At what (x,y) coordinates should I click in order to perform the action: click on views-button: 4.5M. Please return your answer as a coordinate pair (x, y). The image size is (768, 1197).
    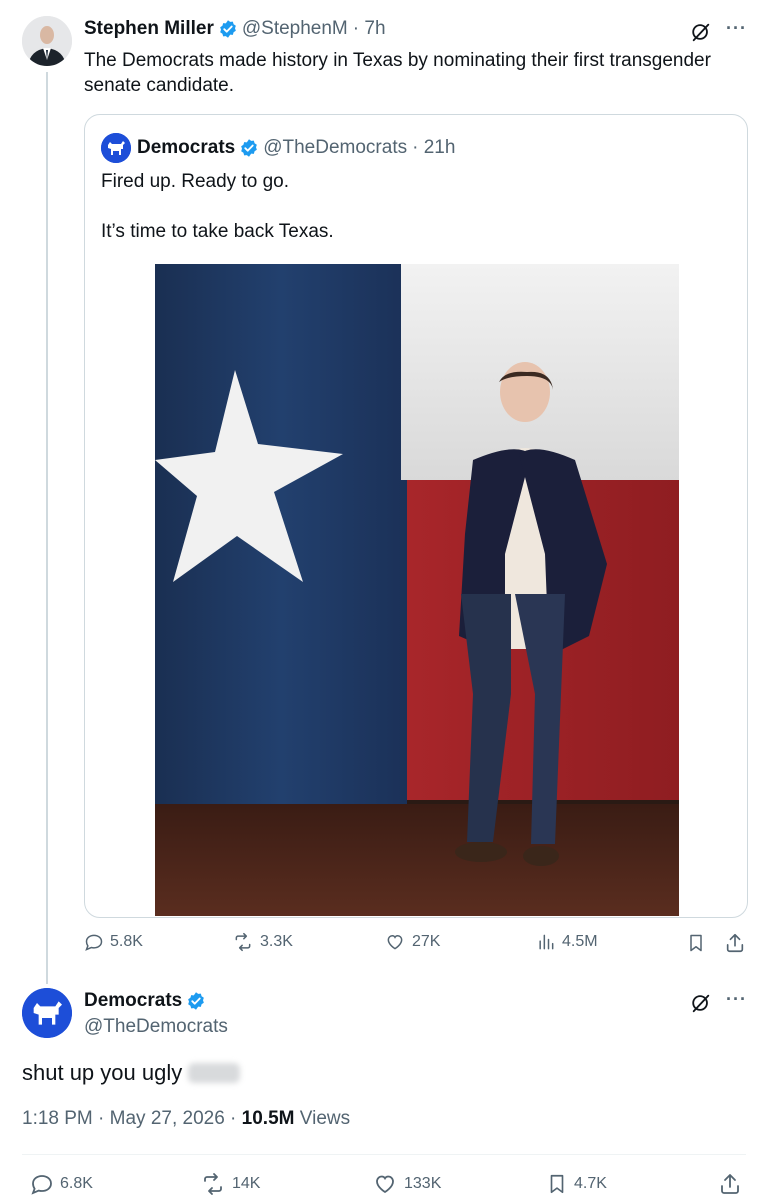
    Looking at the image, I should click on (567, 942).